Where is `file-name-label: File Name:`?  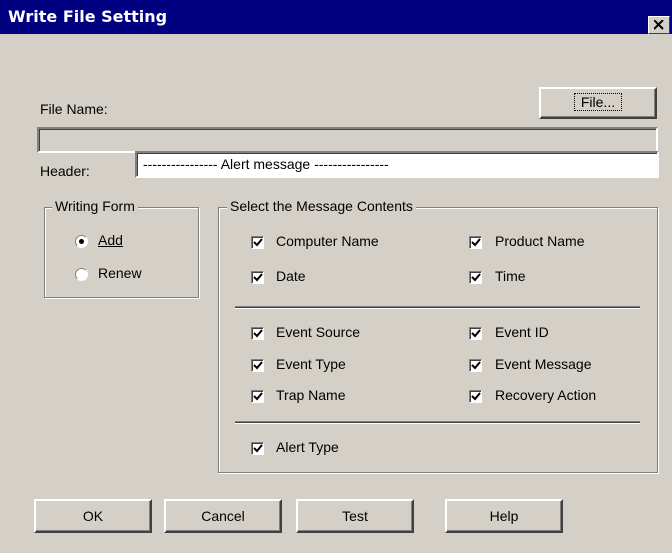 file-name-label: File Name: is located at coordinates (74, 109).